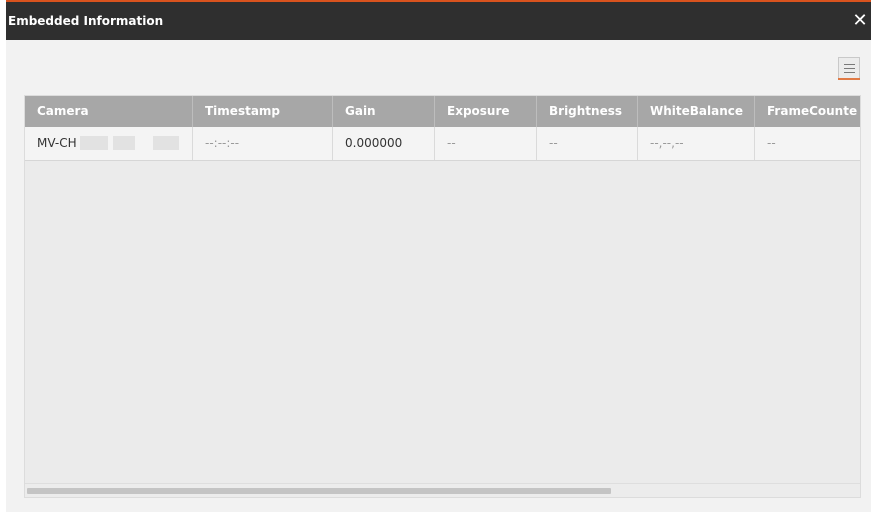  What do you see at coordinates (486, 111) in the screenshot?
I see `column-header-exposure: Exposure` at bounding box center [486, 111].